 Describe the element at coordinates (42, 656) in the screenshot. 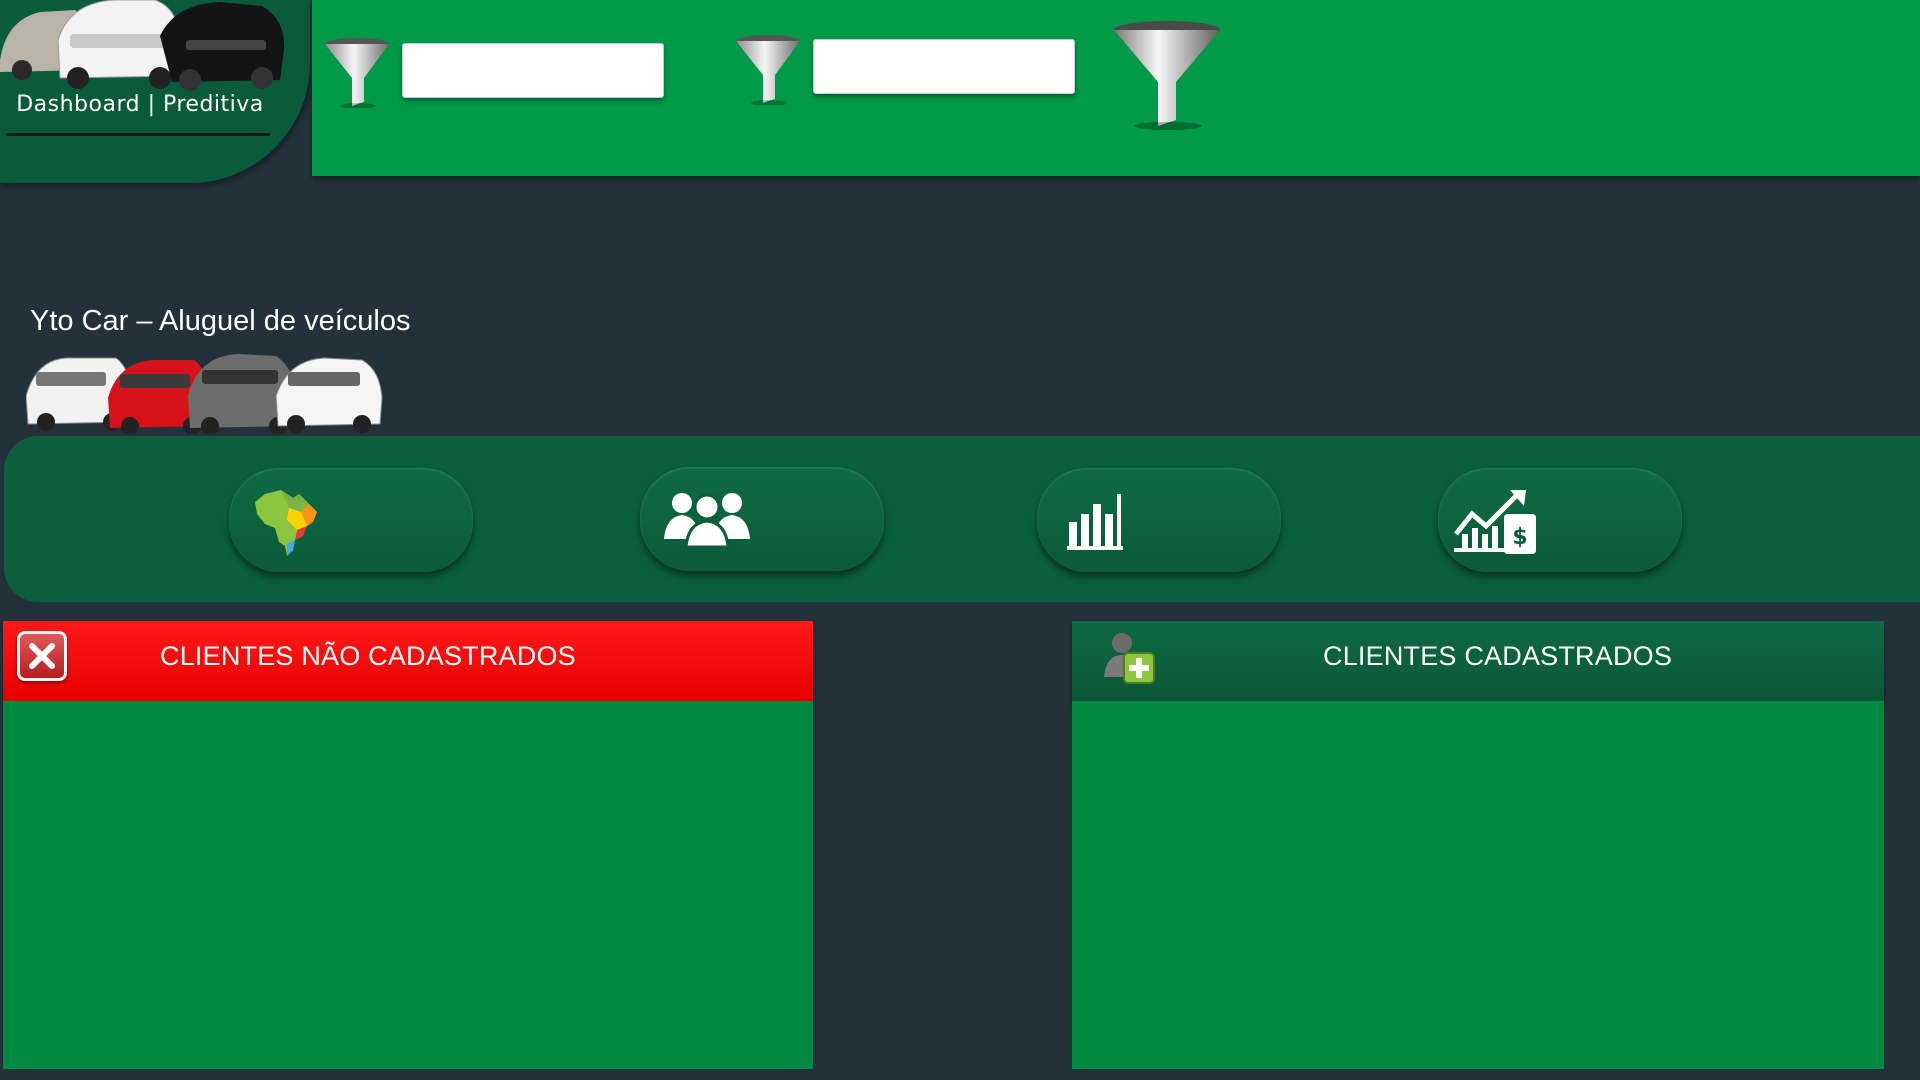

I see `close-icon` at that location.